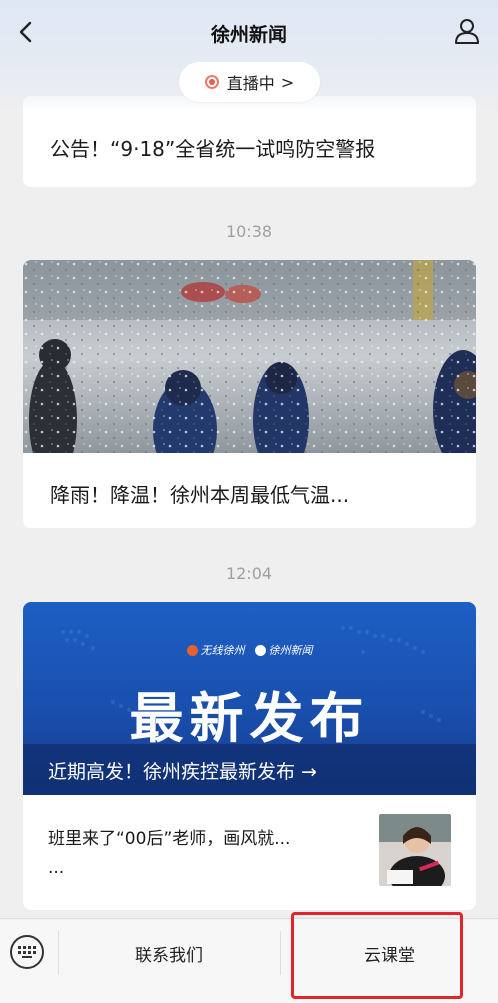 The width and height of the screenshot is (498, 1003). I want to click on keyboard-glyph, so click(27, 952).